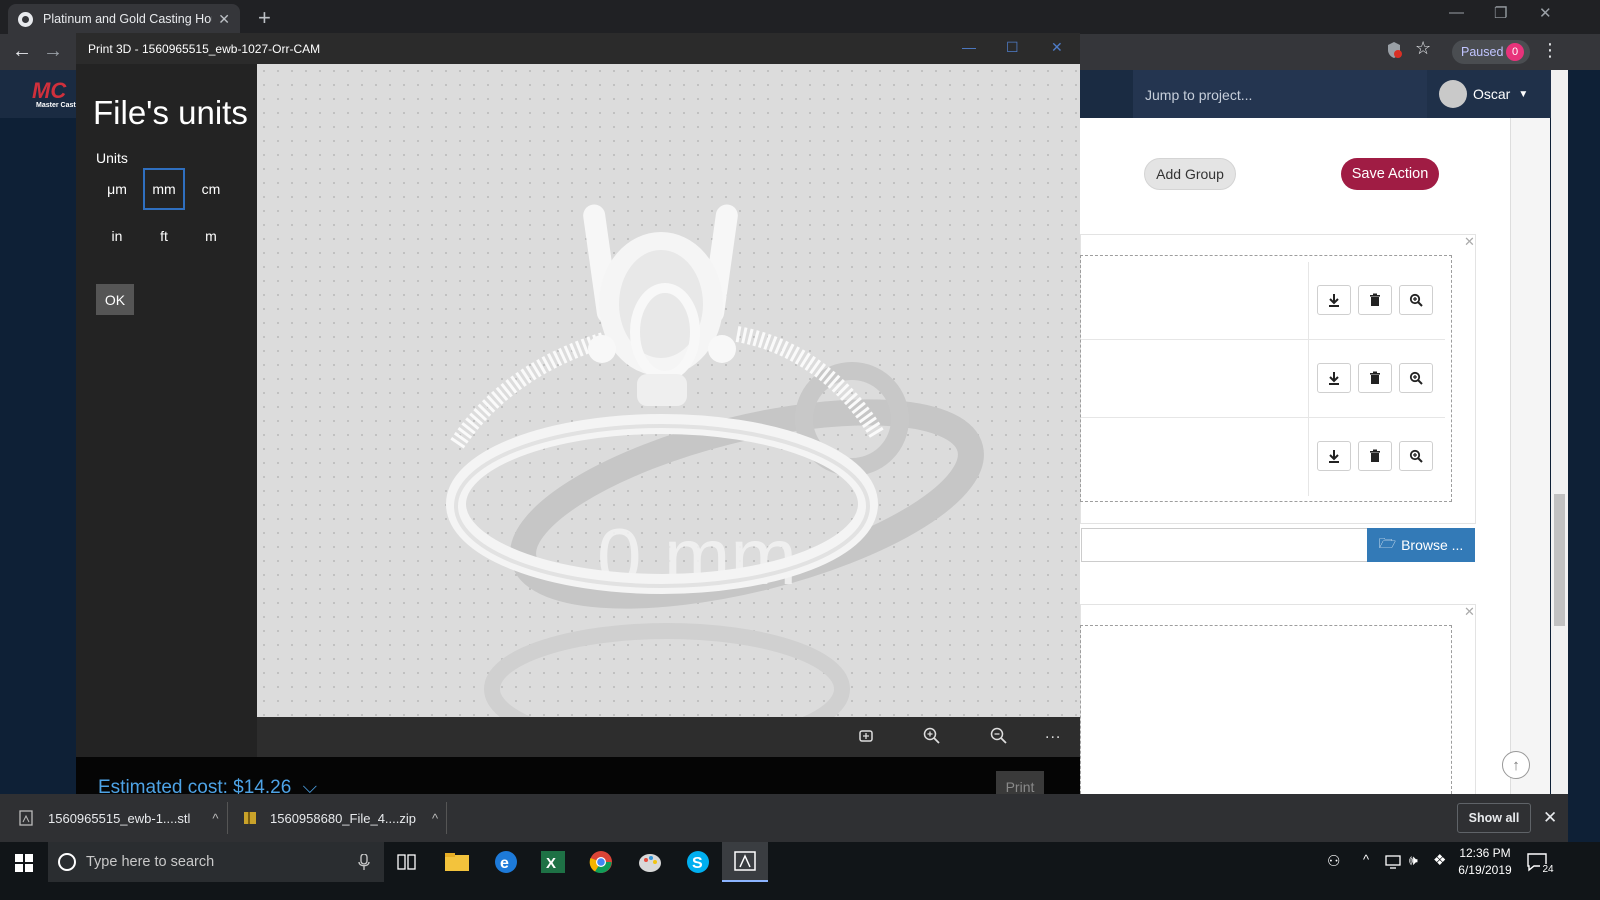 The image size is (1600, 900). What do you see at coordinates (211, 236) in the screenshot?
I see `unit-m-option: m` at bounding box center [211, 236].